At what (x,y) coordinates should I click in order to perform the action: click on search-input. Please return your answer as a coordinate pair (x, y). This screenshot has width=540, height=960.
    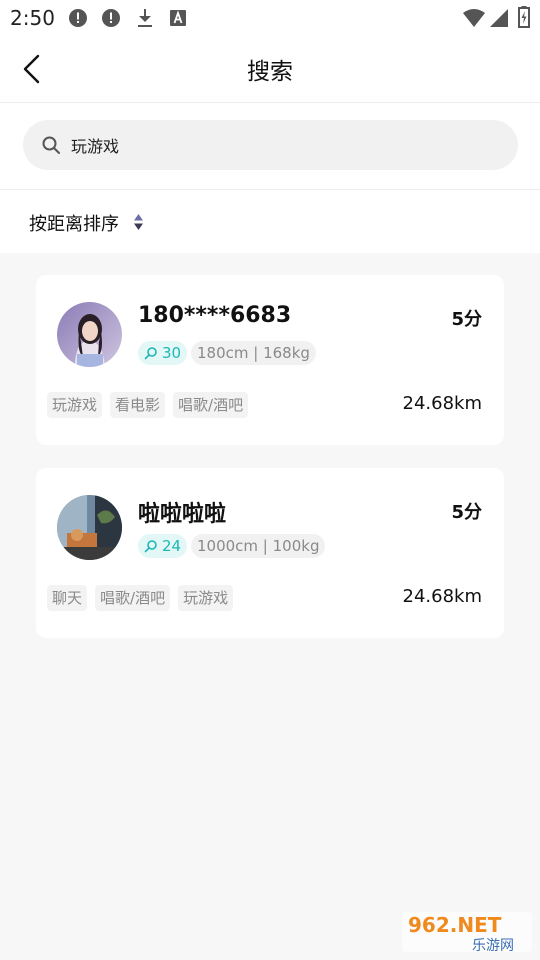
    Looking at the image, I should click on (286, 145).